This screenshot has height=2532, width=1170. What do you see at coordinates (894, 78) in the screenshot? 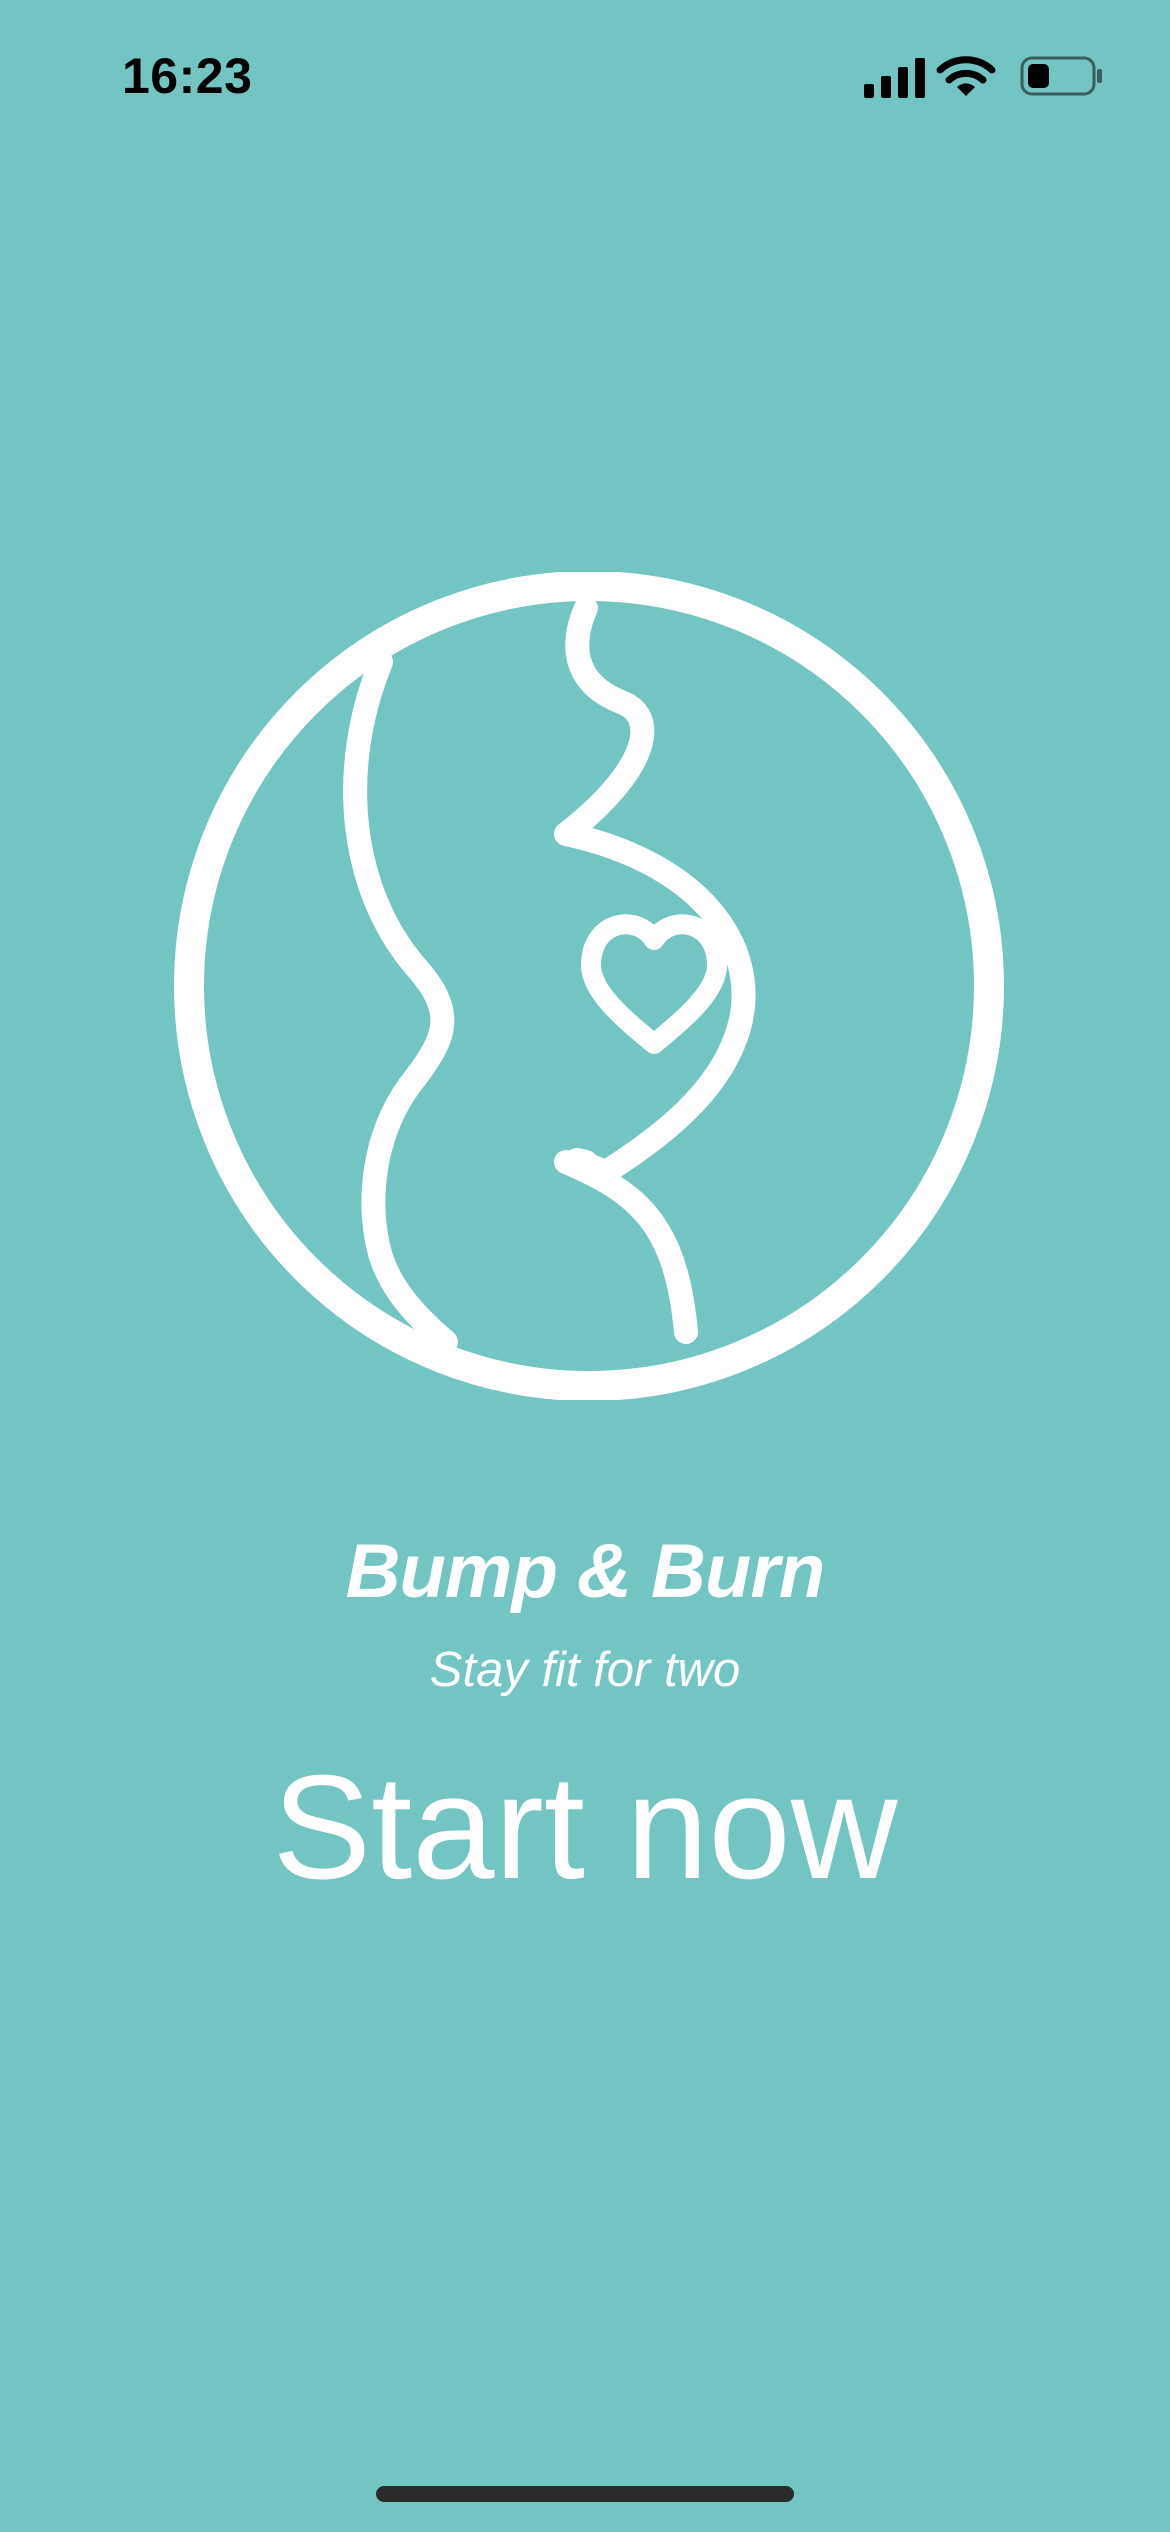
I see `signal-icon` at bounding box center [894, 78].